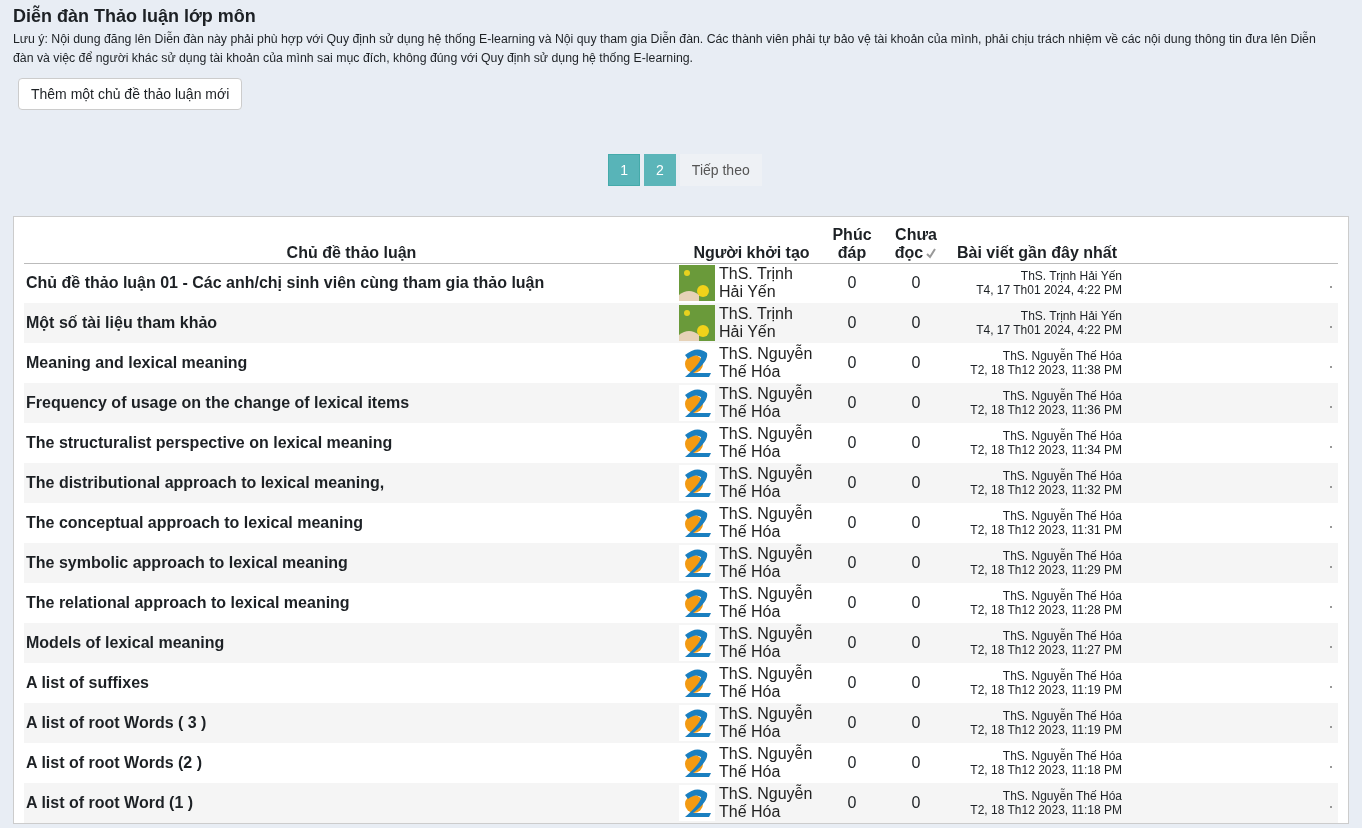  What do you see at coordinates (916, 243) in the screenshot?
I see `column-header: Chưa đọc` at bounding box center [916, 243].